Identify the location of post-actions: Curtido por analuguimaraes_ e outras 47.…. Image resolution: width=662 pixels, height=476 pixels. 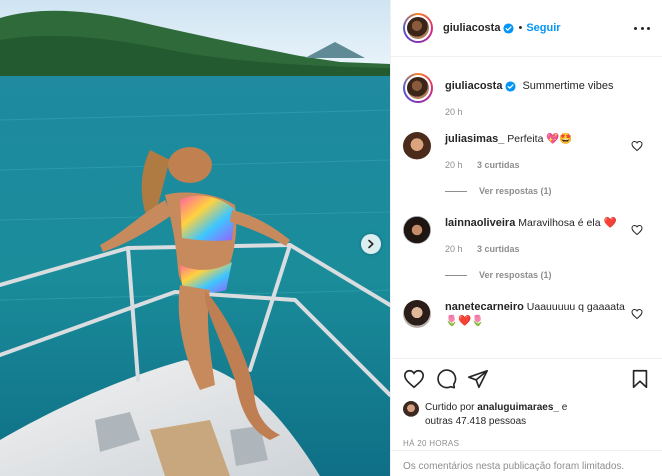
(526, 403).